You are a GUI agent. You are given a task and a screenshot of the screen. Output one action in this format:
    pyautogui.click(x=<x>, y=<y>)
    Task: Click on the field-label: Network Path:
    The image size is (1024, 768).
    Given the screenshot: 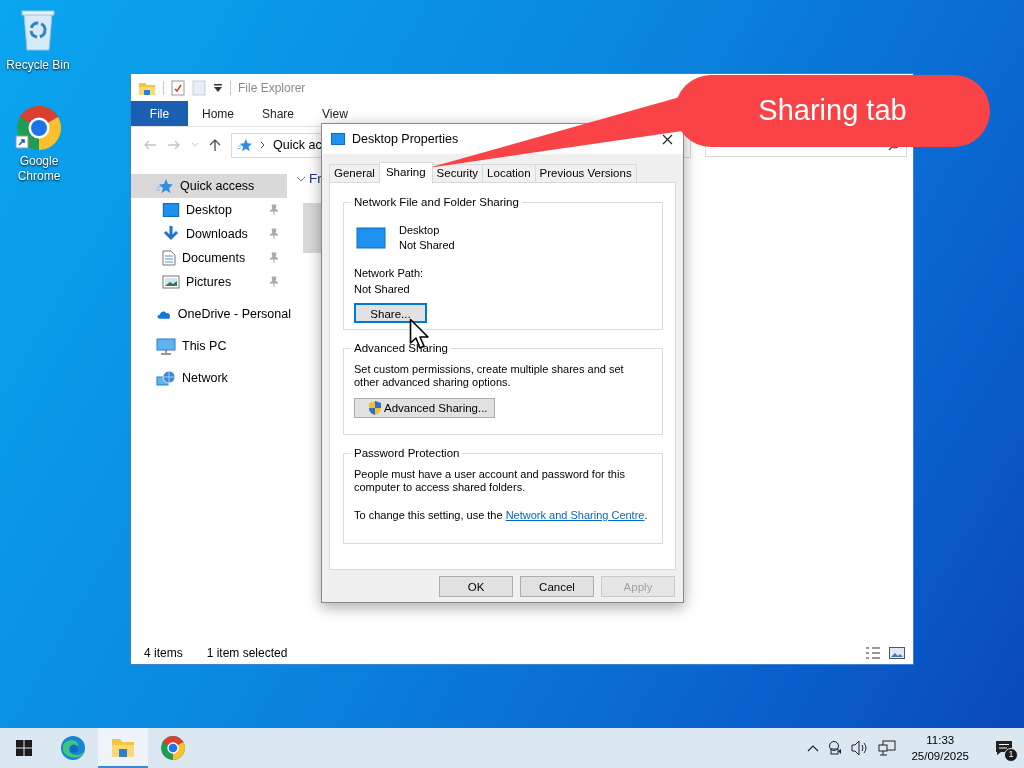 What is the action you would take?
    pyautogui.click(x=389, y=273)
    